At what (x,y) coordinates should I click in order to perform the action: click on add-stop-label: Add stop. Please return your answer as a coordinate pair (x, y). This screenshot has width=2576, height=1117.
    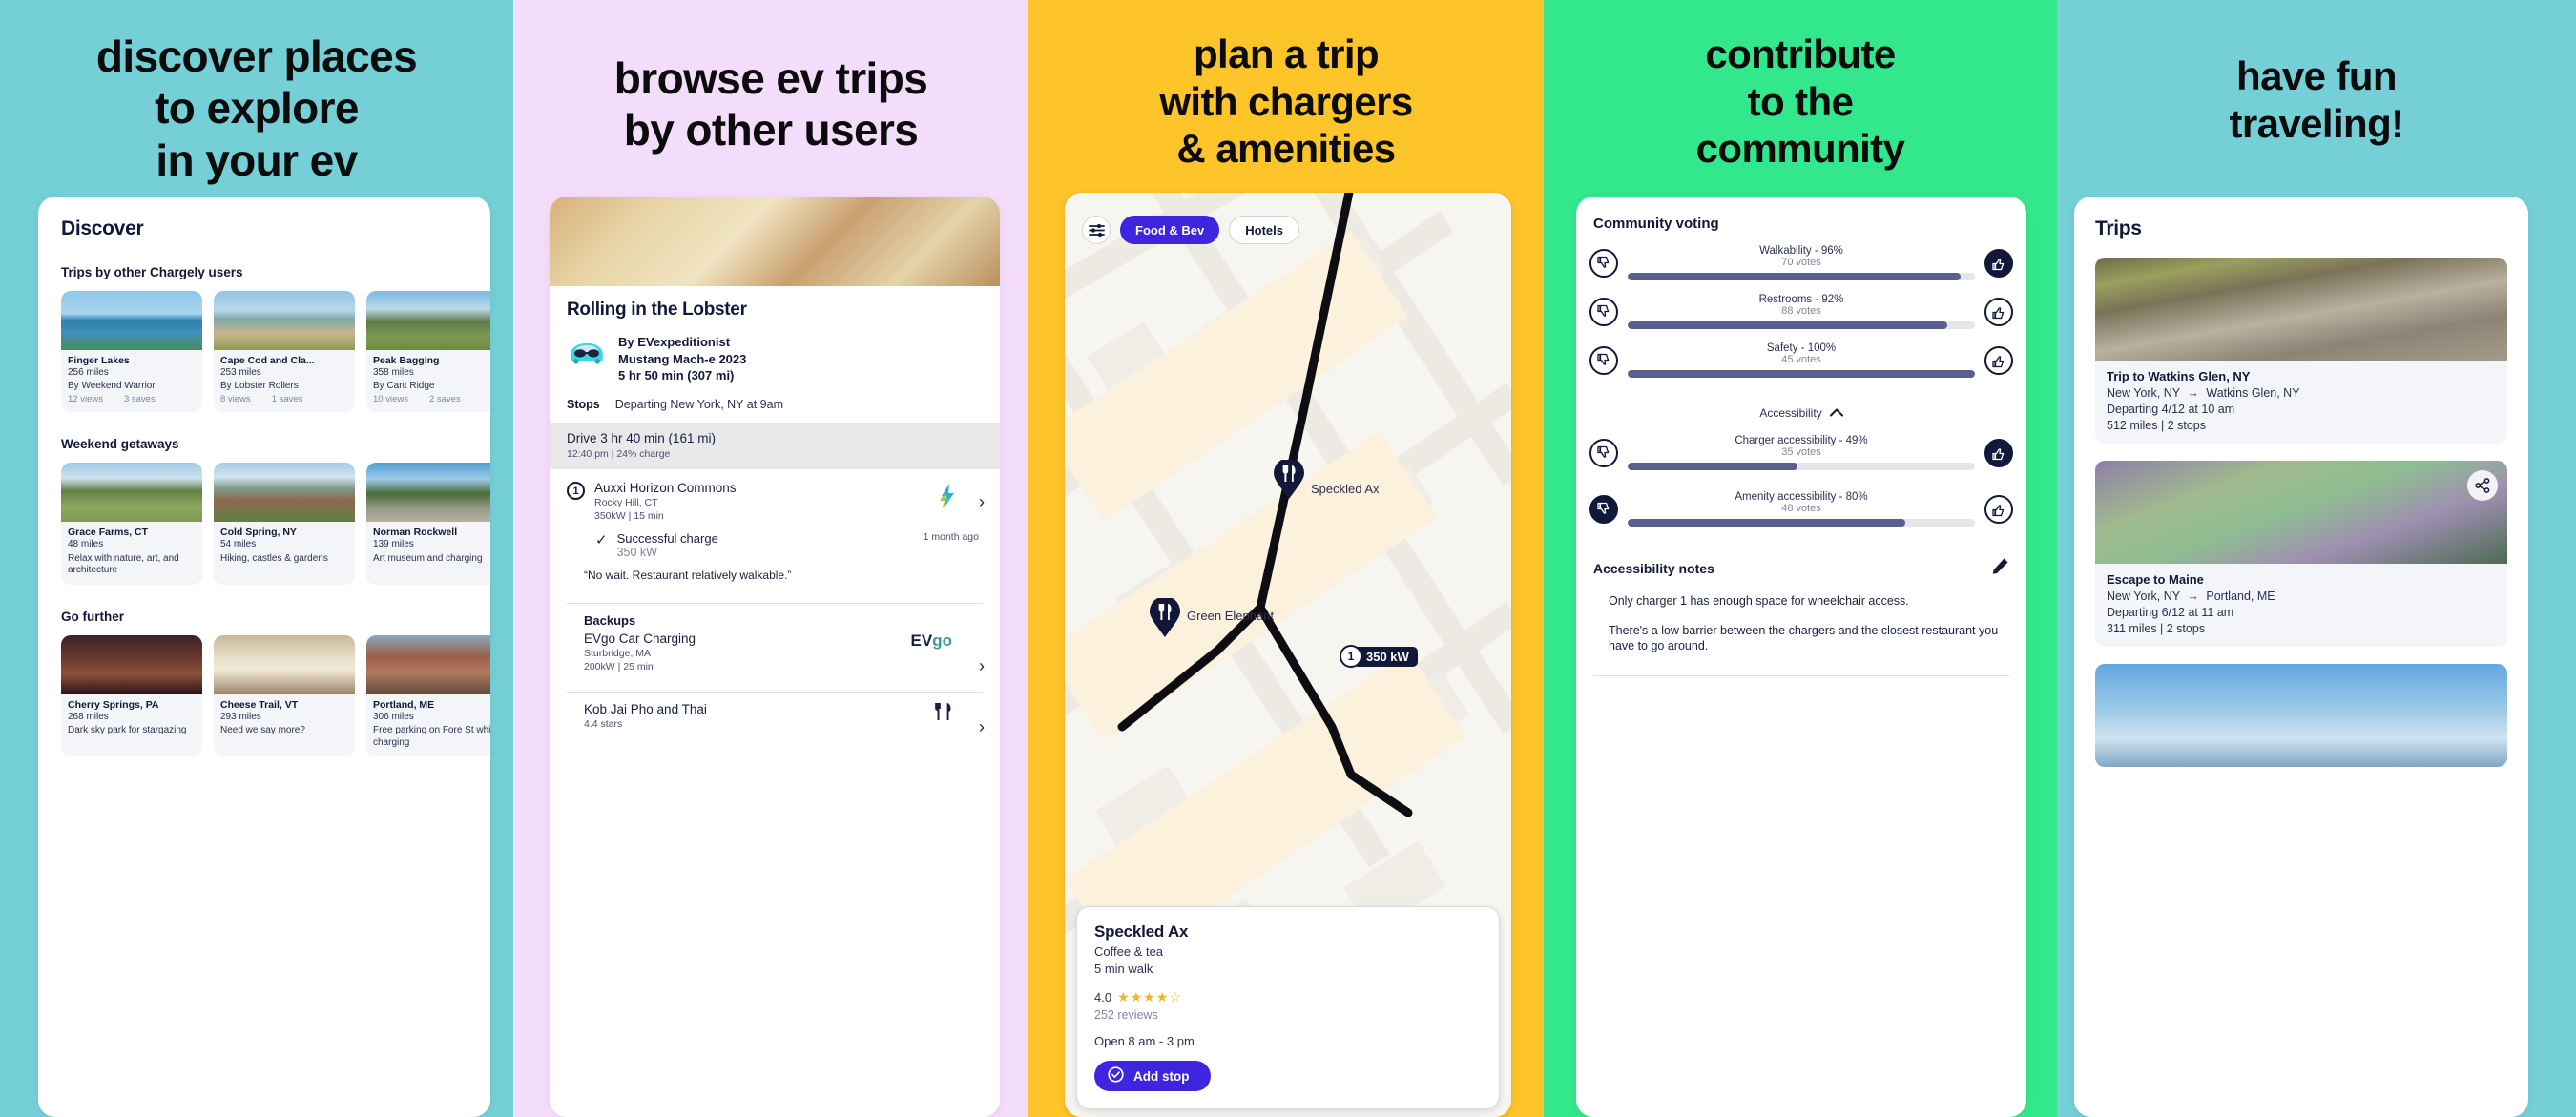
    Looking at the image, I should click on (1161, 1076).